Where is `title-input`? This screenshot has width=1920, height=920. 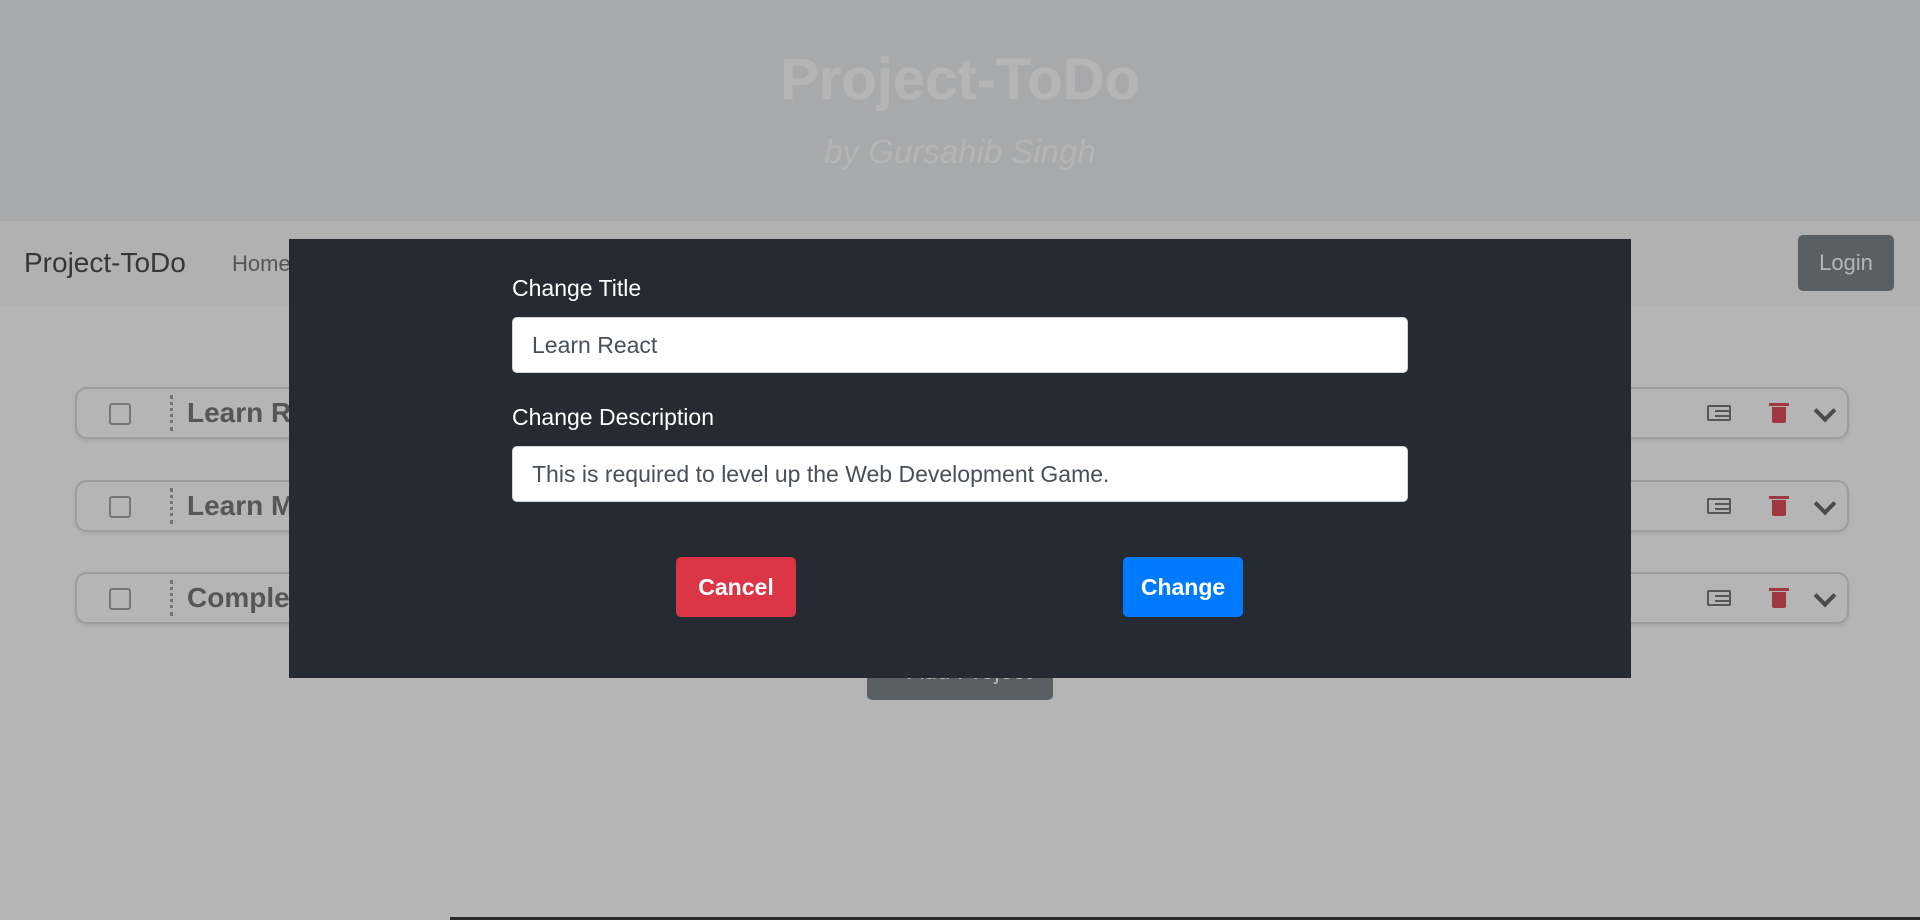
title-input is located at coordinates (960, 345).